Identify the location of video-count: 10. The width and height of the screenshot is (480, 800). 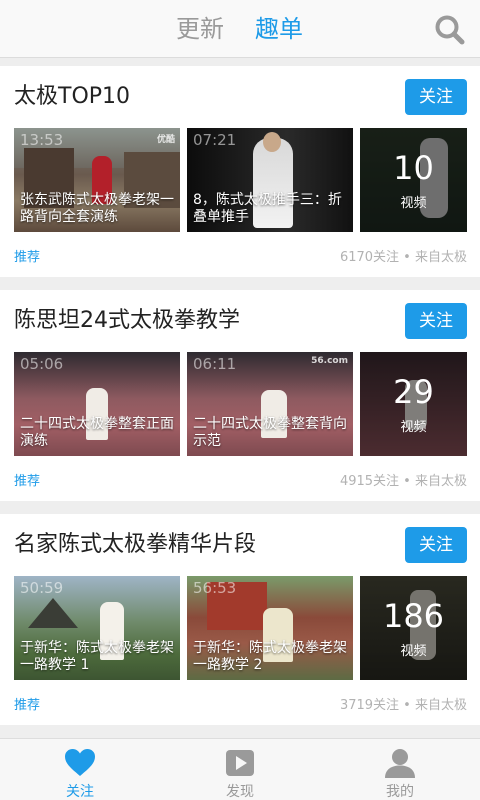
(413, 168).